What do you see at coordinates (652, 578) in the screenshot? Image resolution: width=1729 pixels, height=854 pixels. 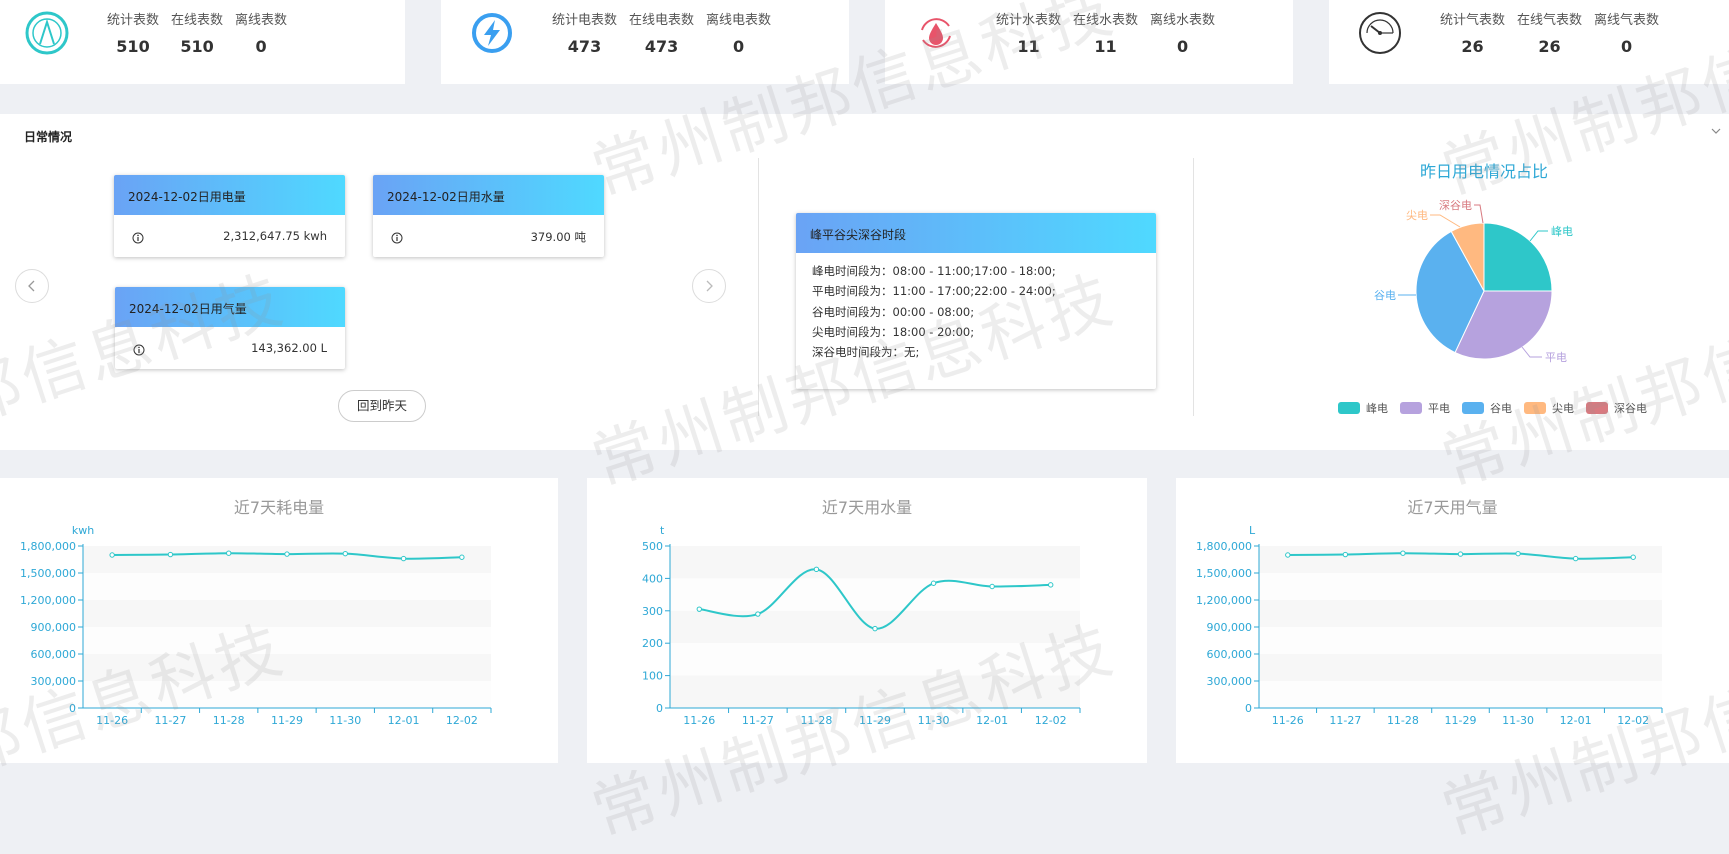 I see `y-tick-label: 400` at bounding box center [652, 578].